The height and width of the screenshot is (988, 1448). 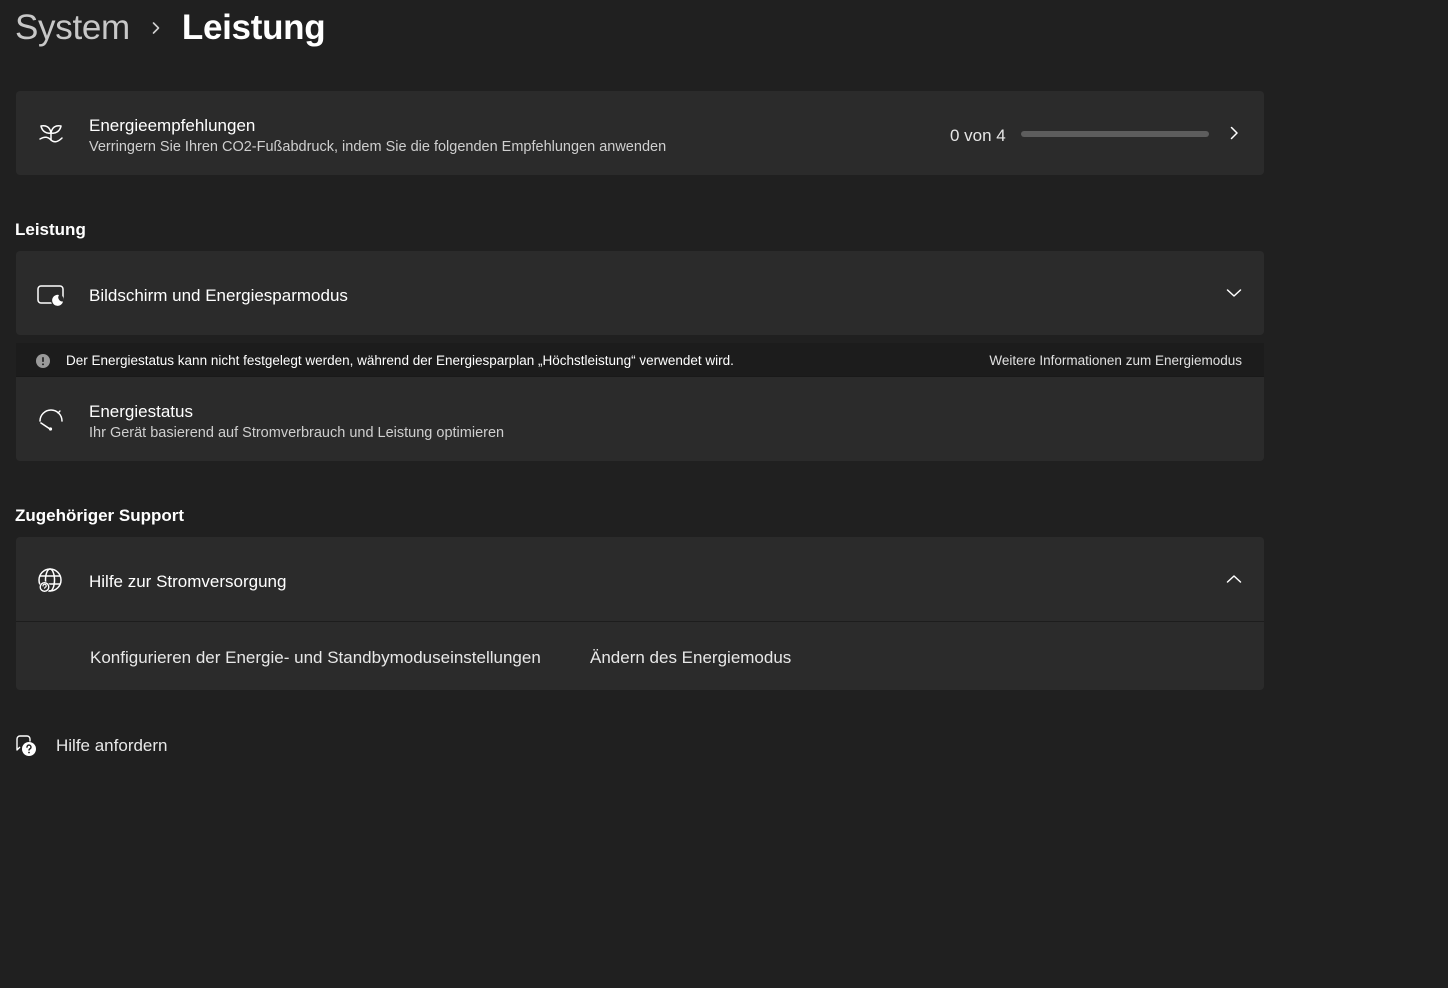 I want to click on help-chat-icon, so click(x=26, y=746).